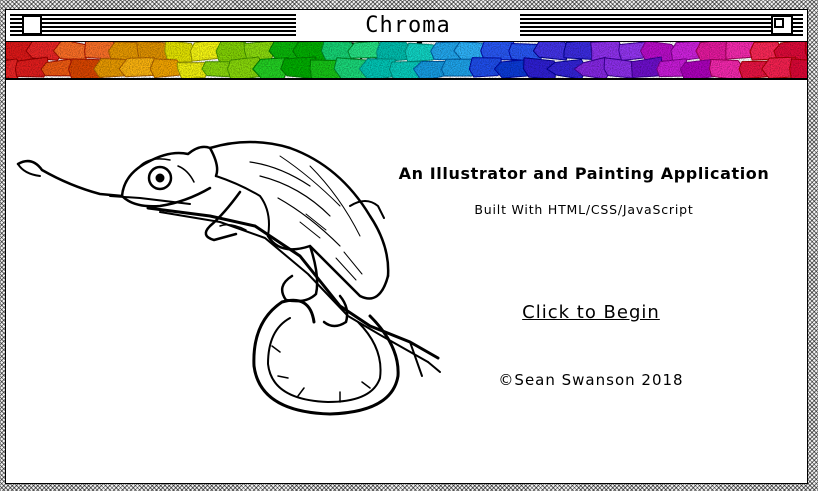  I want to click on close-box-icon, so click(32, 25).